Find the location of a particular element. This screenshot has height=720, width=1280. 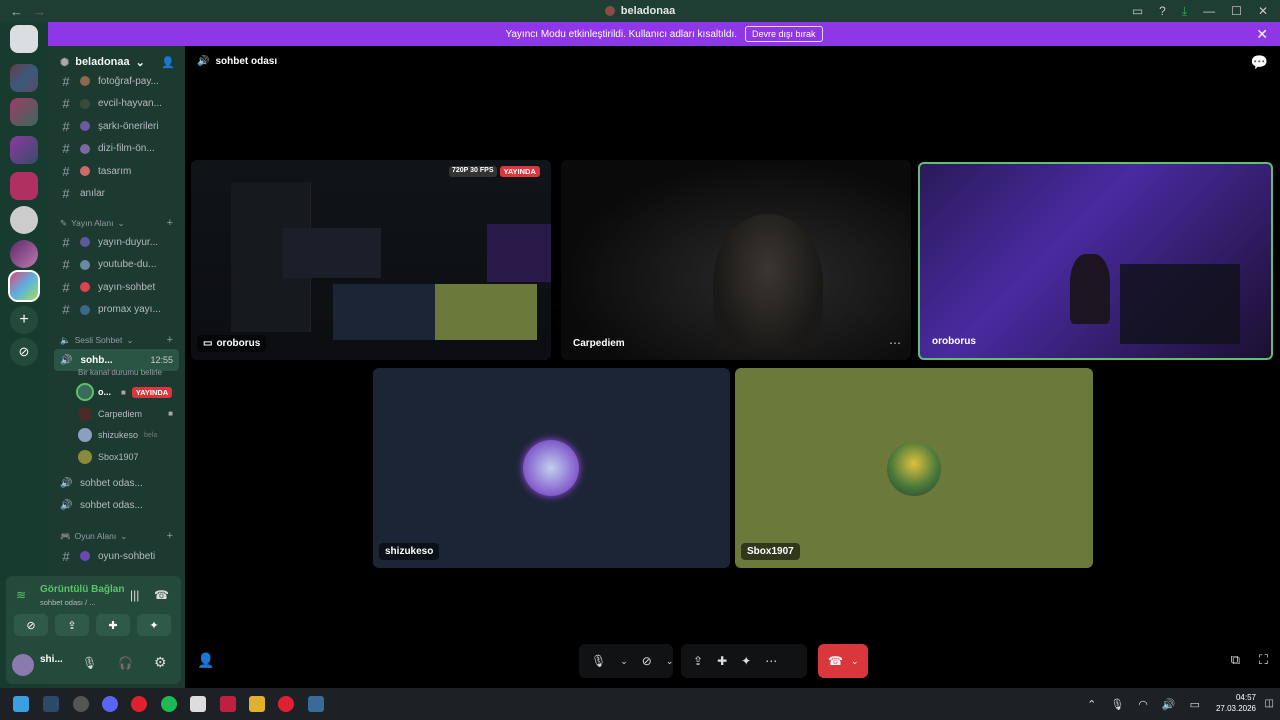

category-voice: 🔈 Sesli Sohbet ⌄ + is located at coordinates (116, 340).